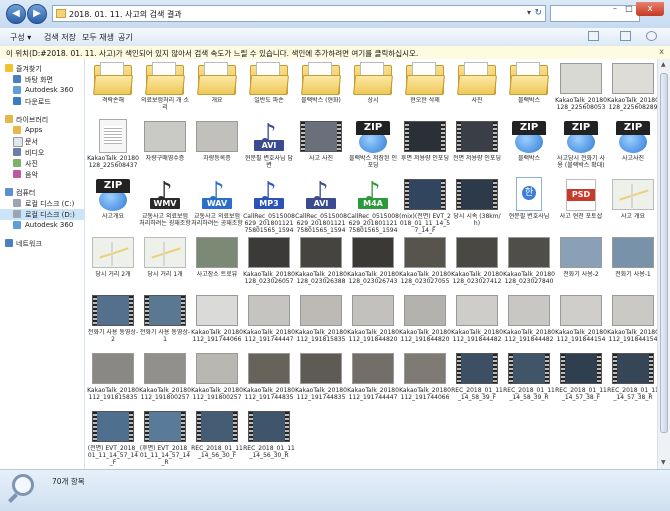 Image resolution: width=670 pixels, height=511 pixels. I want to click on file-item: PSD 사고 현천 포토샵, so click(581, 206).